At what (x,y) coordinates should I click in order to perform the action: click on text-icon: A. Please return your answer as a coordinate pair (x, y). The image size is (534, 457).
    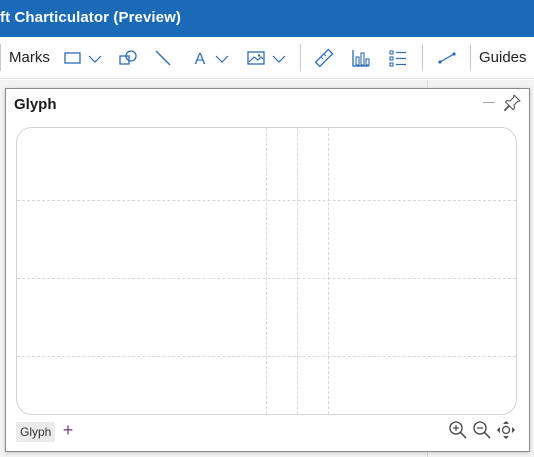
    Looking at the image, I should click on (200, 58).